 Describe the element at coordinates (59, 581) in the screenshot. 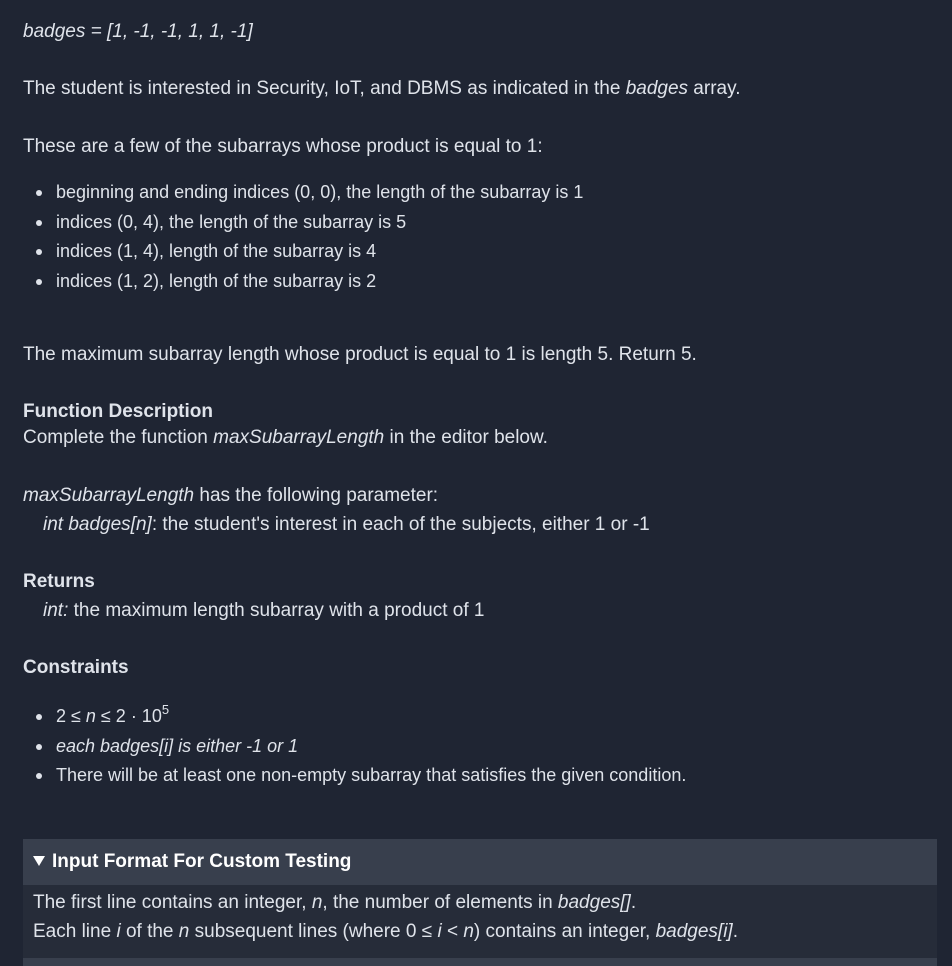

I see `returns-heading: Returns` at that location.